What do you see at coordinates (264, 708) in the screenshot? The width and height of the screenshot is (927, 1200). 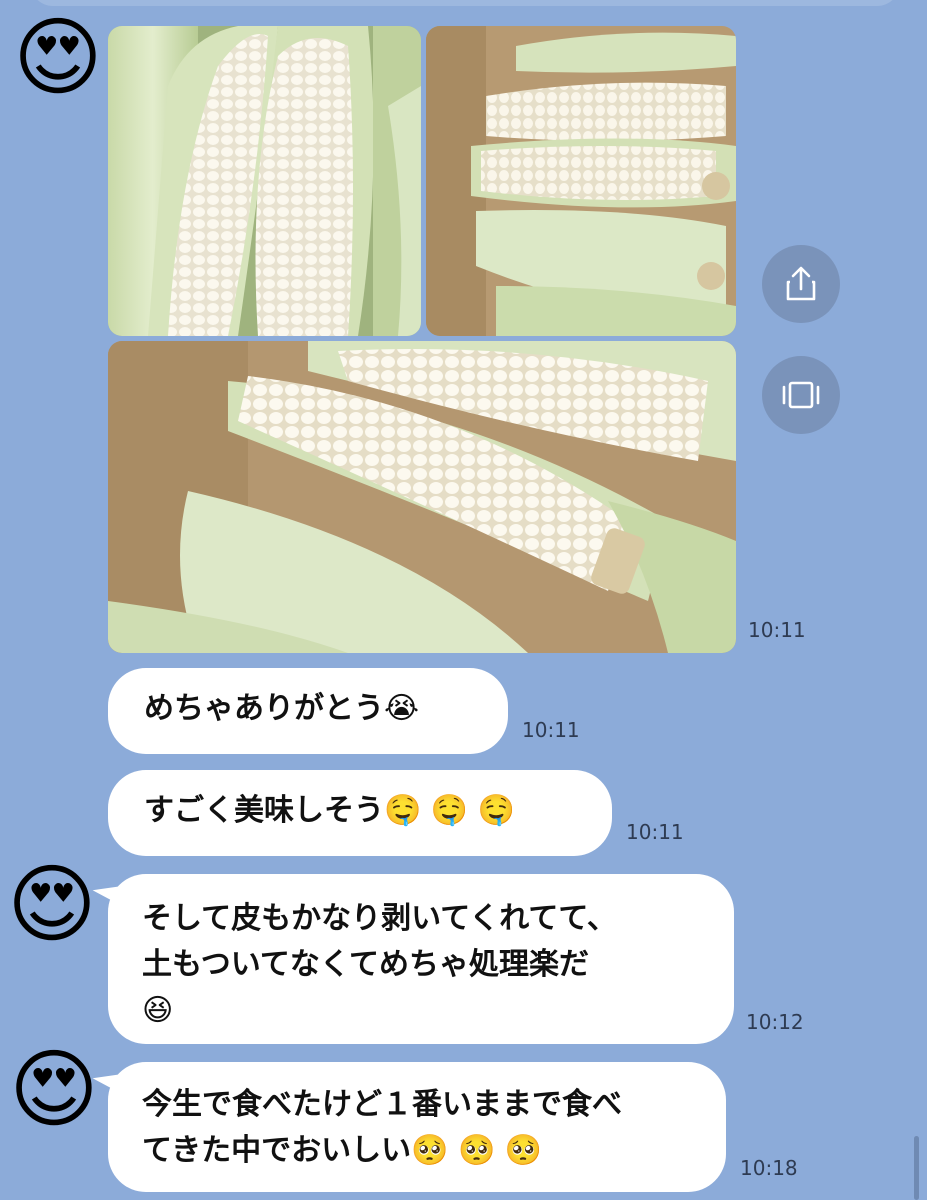 I see `message-text: めちゃありがとう` at bounding box center [264, 708].